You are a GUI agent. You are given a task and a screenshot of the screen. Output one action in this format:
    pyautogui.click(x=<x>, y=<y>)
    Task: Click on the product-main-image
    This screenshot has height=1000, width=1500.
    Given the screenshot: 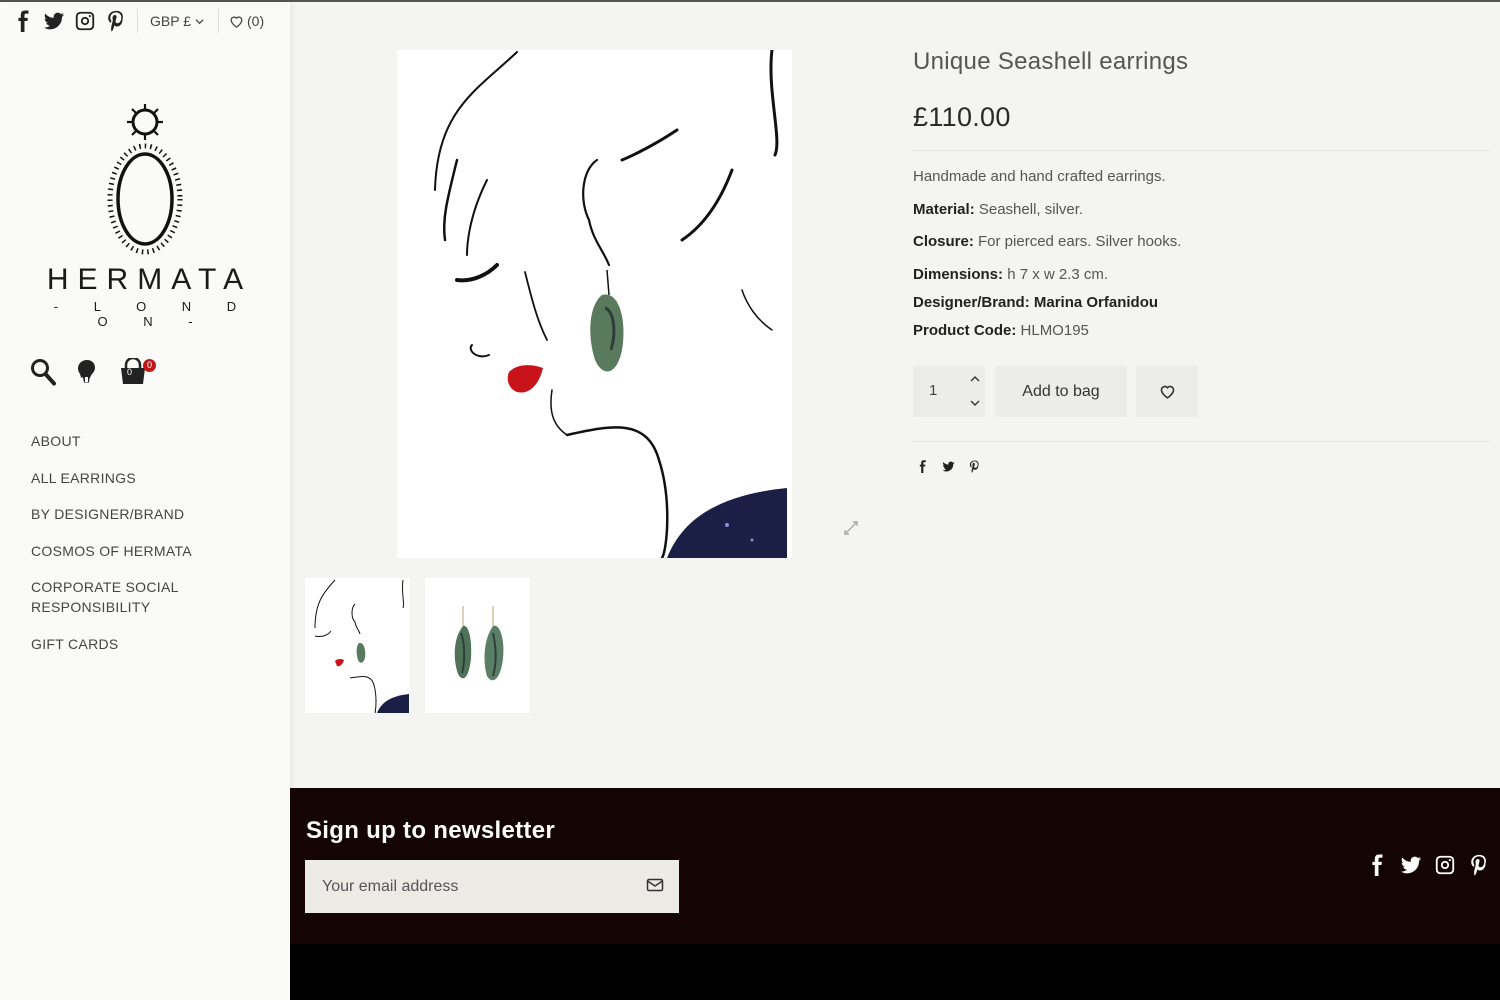 What is the action you would take?
    pyautogui.click(x=594, y=304)
    